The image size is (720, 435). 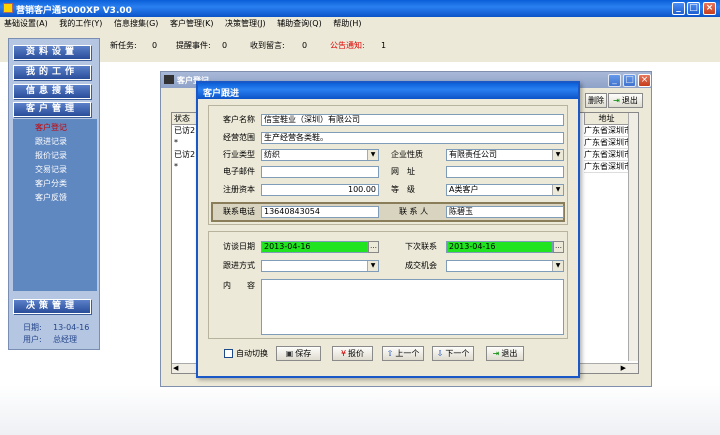 I want to click on arrow-up-icon: ⇧, so click(x=390, y=353).